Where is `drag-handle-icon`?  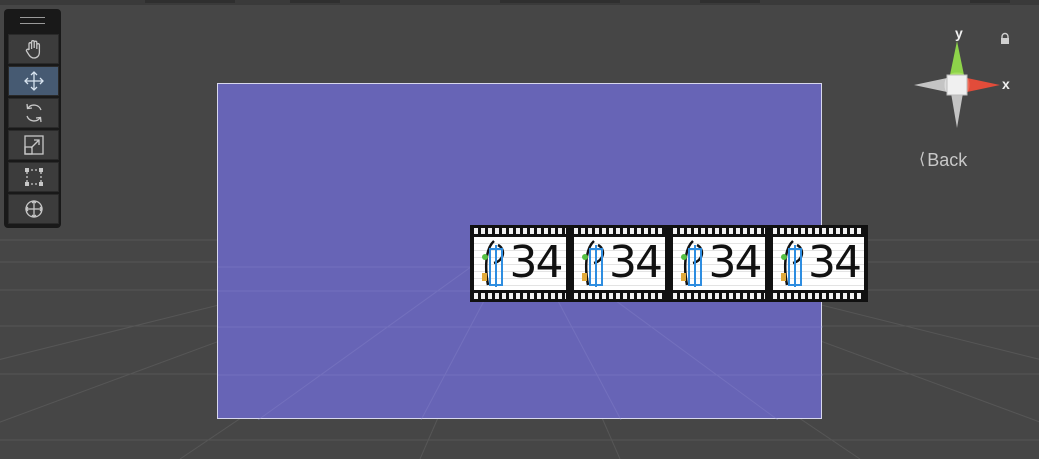 drag-handle-icon is located at coordinates (32, 20).